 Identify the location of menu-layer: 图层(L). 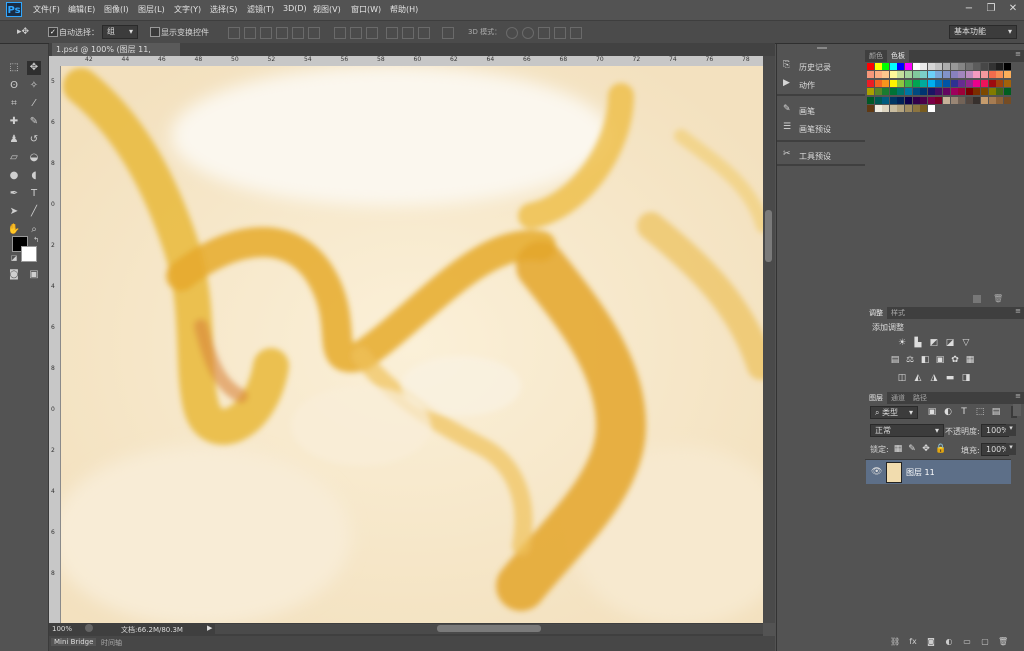
(151, 9).